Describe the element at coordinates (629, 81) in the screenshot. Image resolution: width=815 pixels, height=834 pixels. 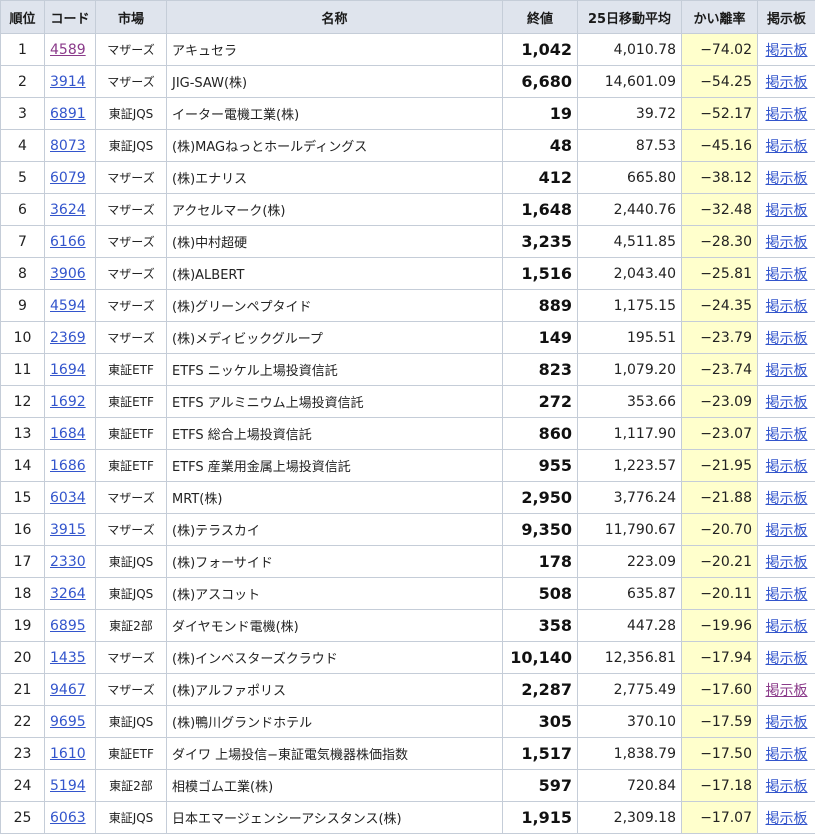
I see `moving-average-cell: 14,601.09` at that location.